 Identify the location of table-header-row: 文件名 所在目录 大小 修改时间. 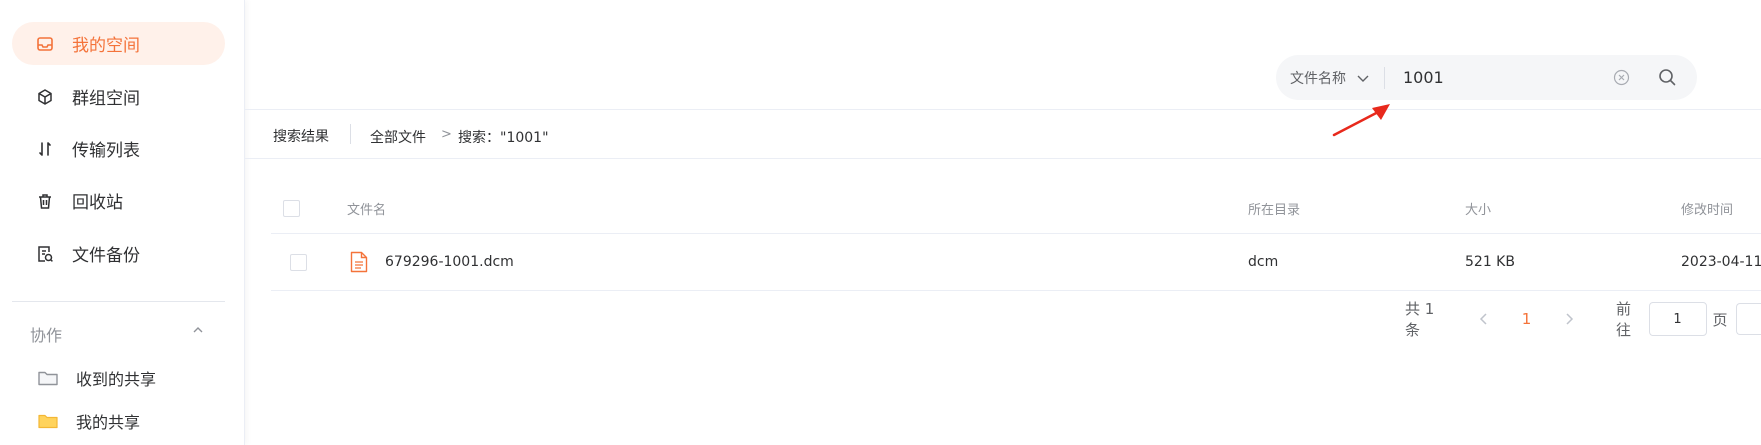
(1016, 208).